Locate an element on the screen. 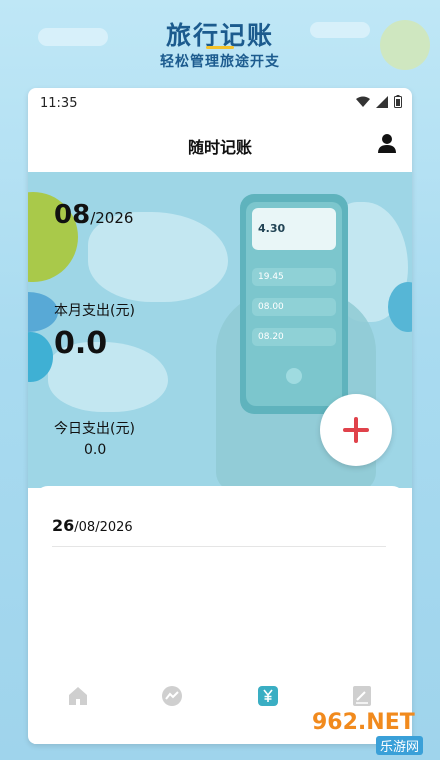 The image size is (440, 760). promo-underline is located at coordinates (220, 47).